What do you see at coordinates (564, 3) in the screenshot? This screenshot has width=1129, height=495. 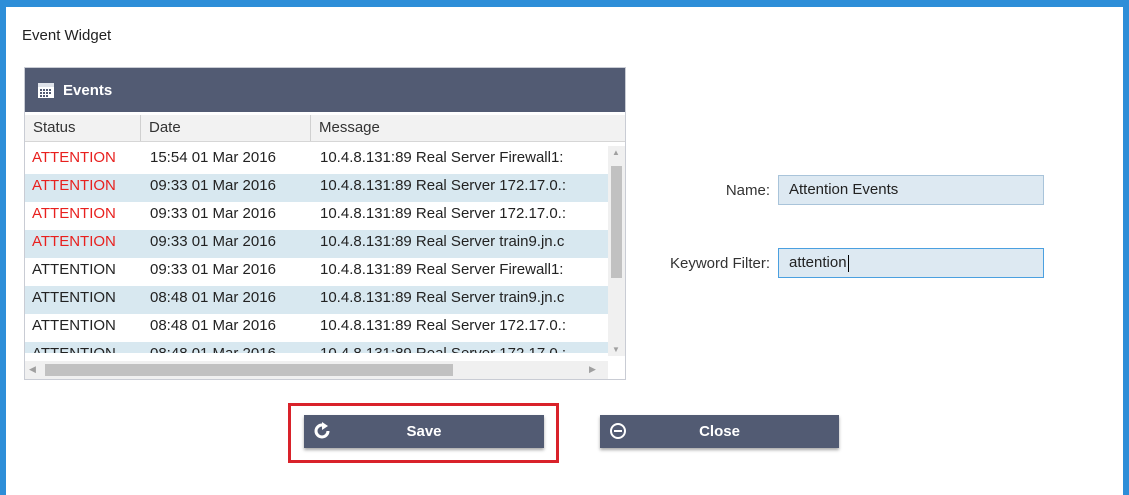 I see `window-frame-top` at bounding box center [564, 3].